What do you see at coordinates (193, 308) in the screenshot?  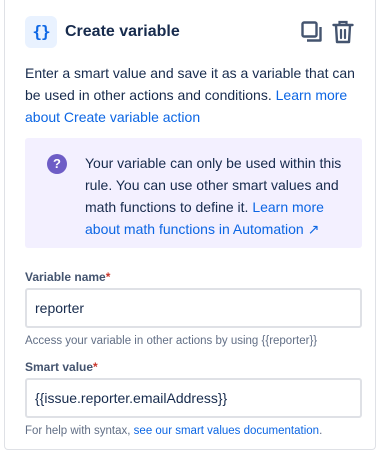 I see `variable-name-input` at bounding box center [193, 308].